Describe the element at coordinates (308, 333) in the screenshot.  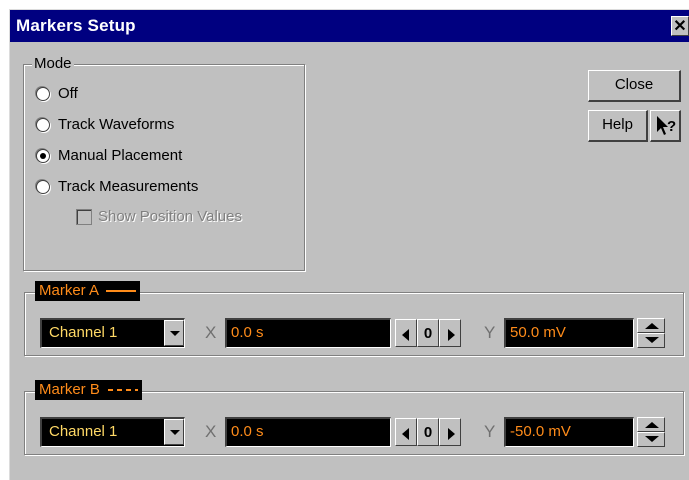
I see `marker-a-x-field: 0.0 s` at that location.